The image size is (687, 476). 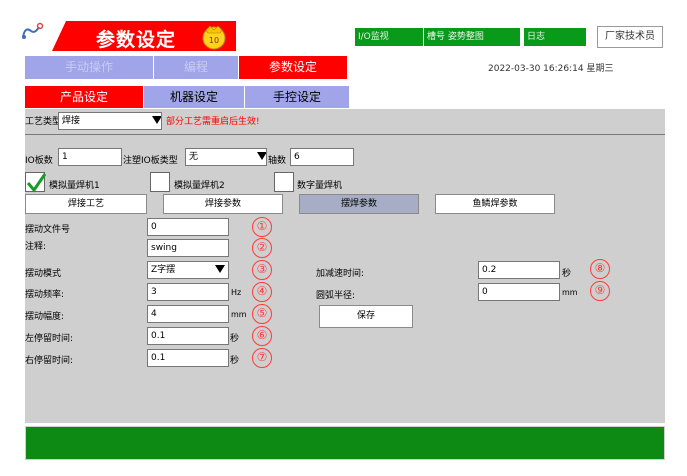 I want to click on marker-5: ⑤, so click(x=262, y=314).